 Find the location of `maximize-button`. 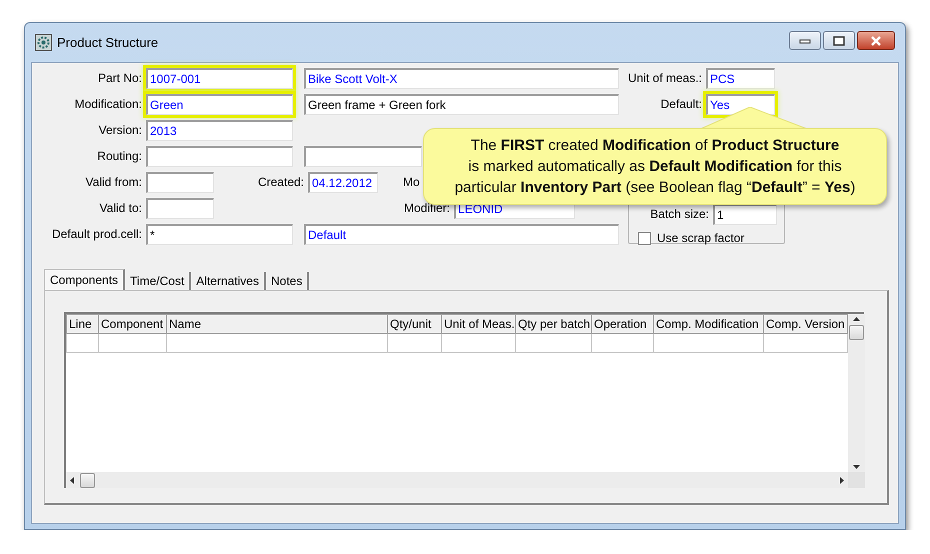

maximize-button is located at coordinates (839, 40).